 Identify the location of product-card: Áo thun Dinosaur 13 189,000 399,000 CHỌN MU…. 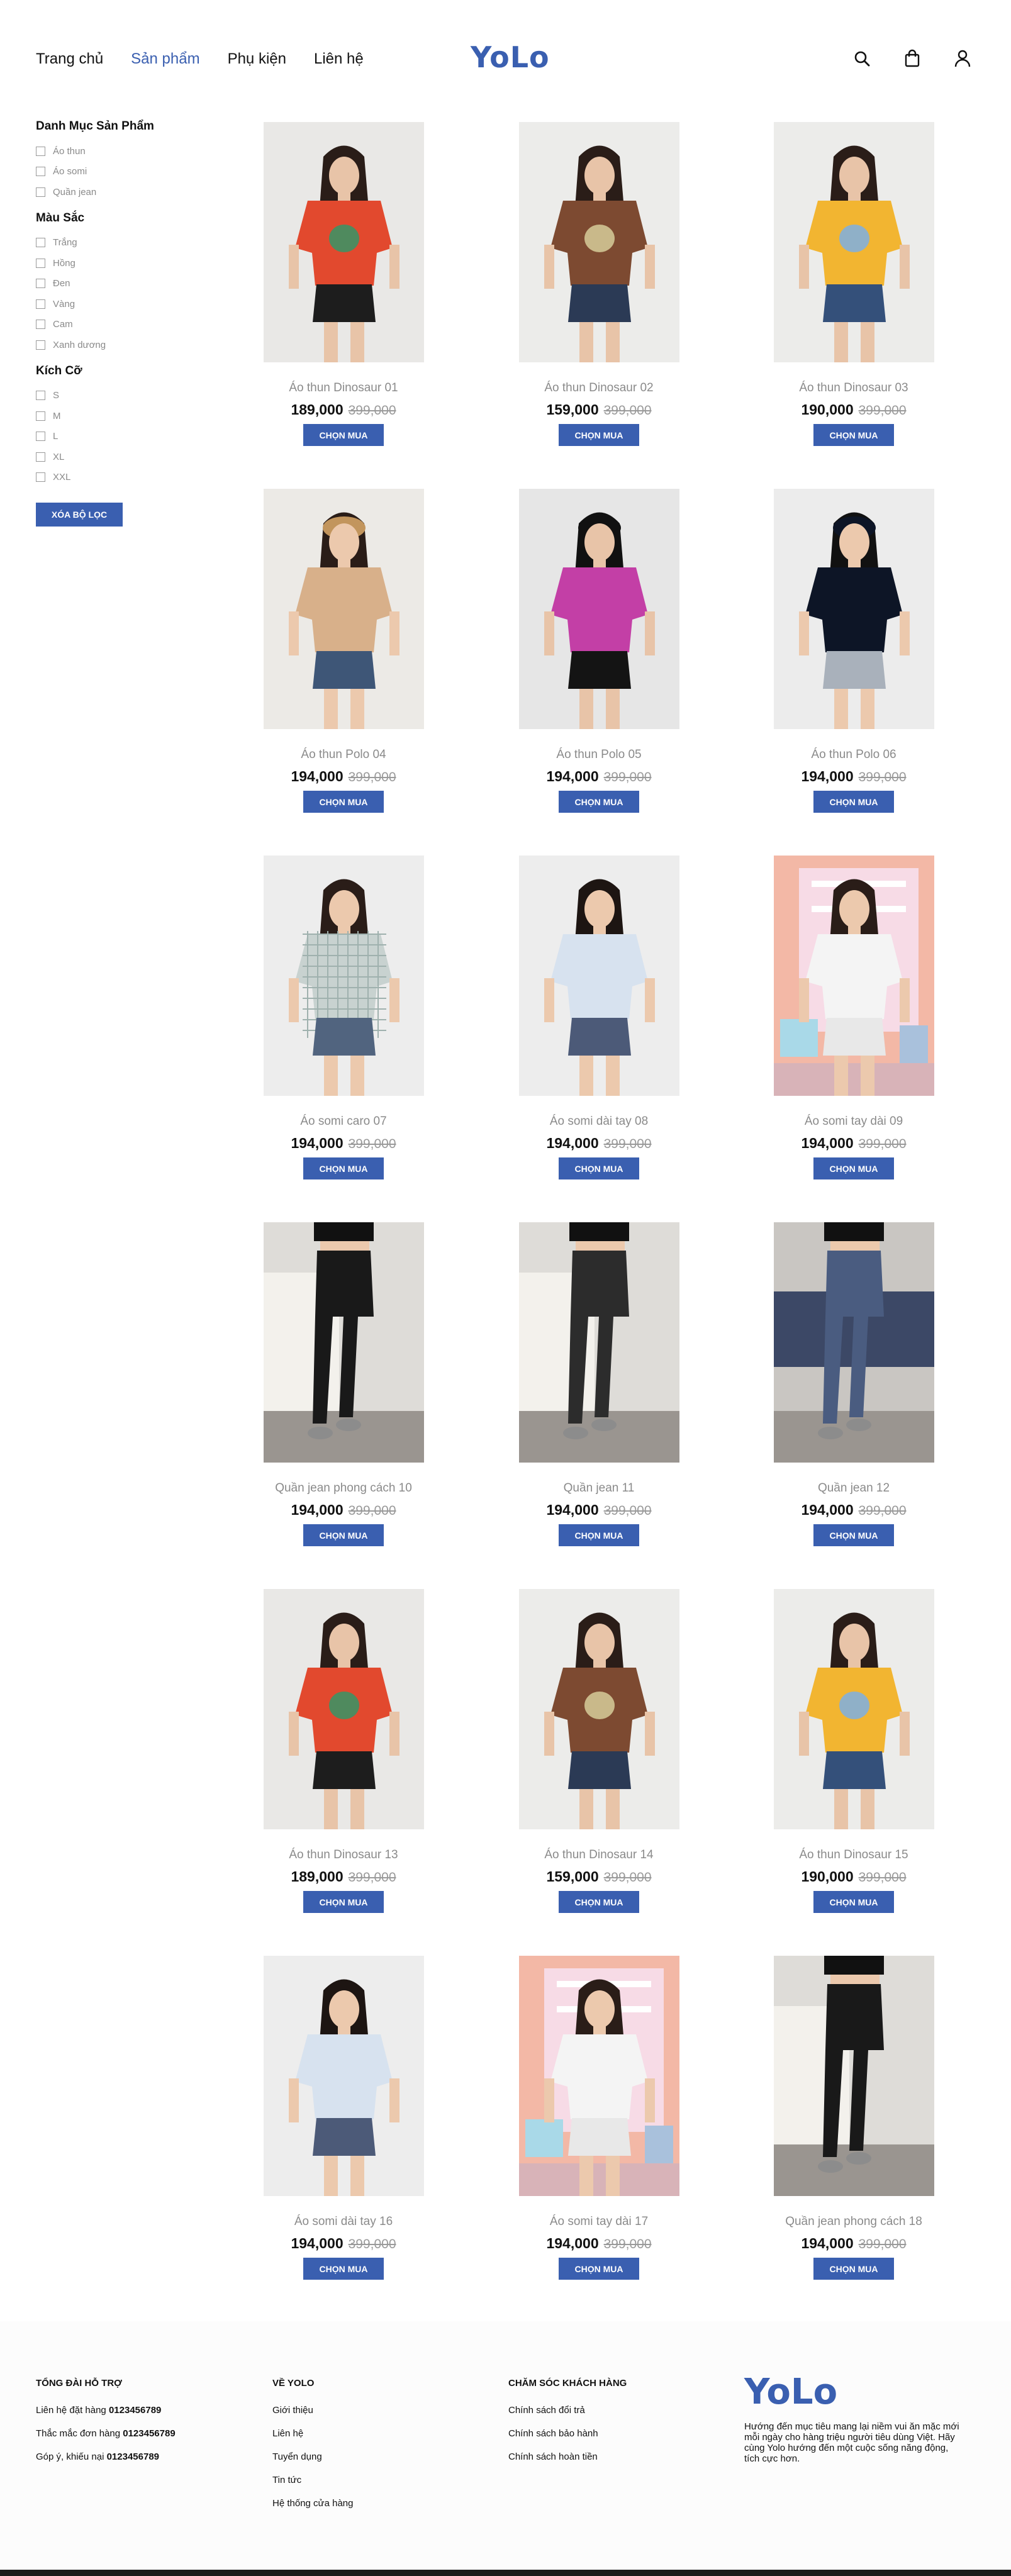
(343, 1751).